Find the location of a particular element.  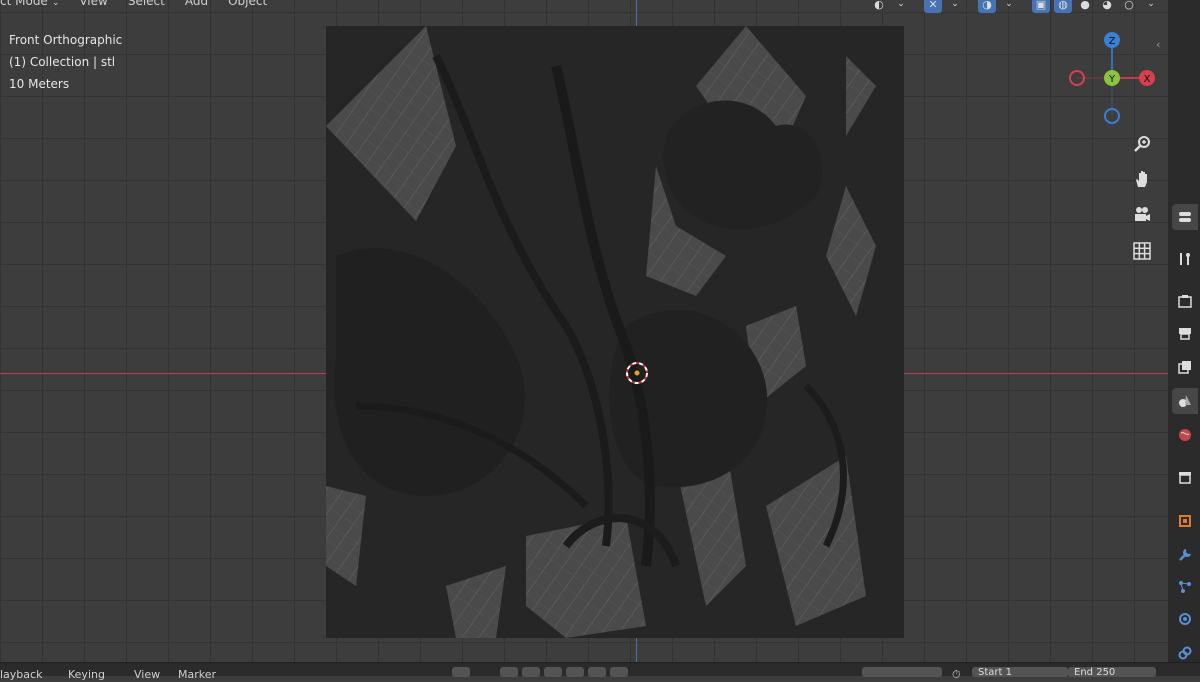

next-keyframe-icon is located at coordinates (597, 672).